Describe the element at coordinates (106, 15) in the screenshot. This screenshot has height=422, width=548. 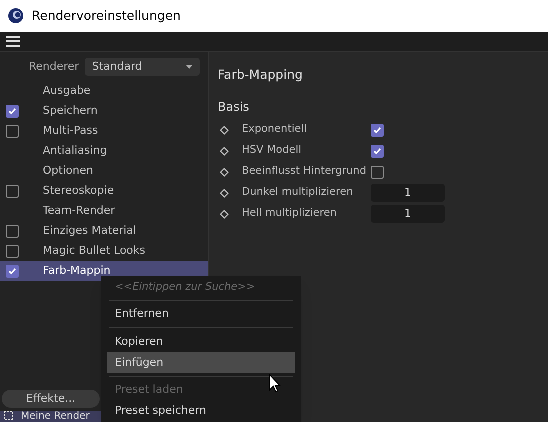
I see `window-title: Rendervoreinstellungen` at that location.